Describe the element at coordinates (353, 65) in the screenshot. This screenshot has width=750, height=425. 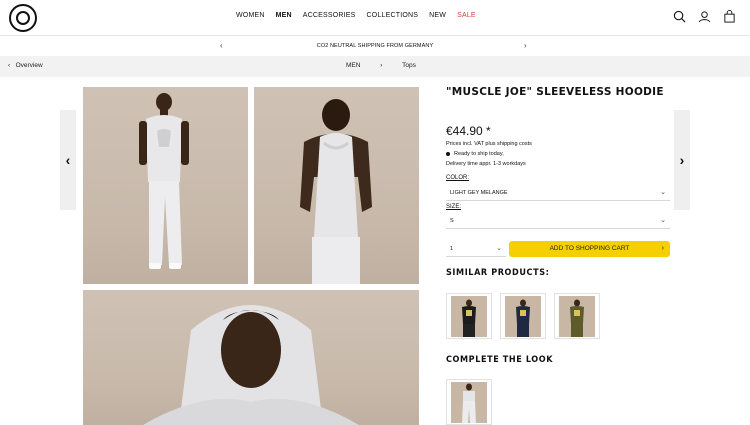
I see `breadcrumb-men: MEN` at that location.